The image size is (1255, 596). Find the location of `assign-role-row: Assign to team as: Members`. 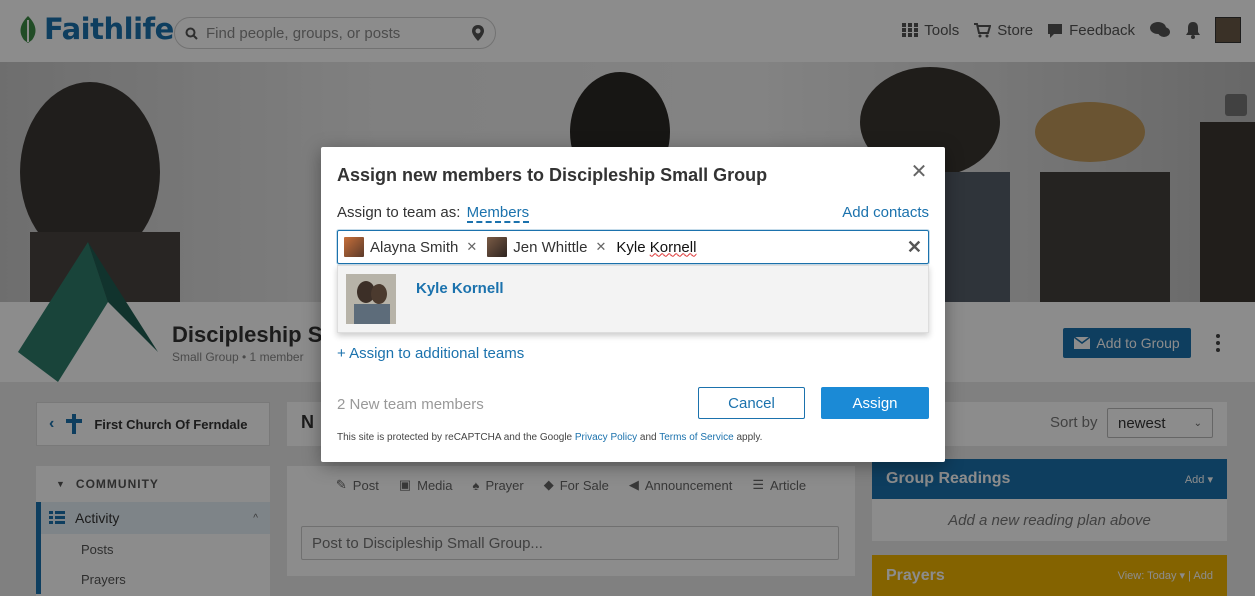

assign-role-row: Assign to team as: Members is located at coordinates (433, 213).